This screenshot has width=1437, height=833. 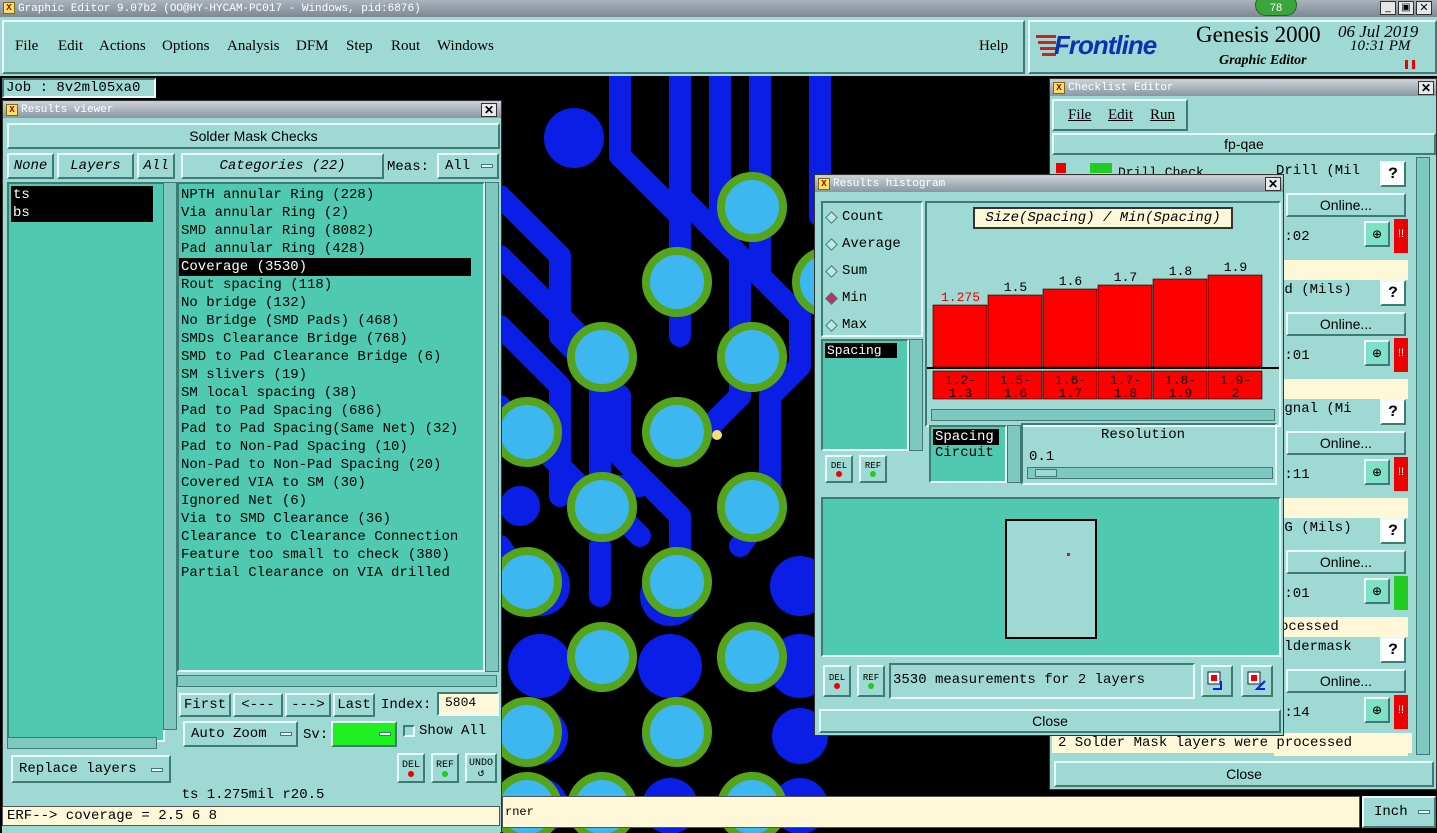 I want to click on category-item: Pad to Pad Spacing(Same Net) (32), so click(x=331, y=429).